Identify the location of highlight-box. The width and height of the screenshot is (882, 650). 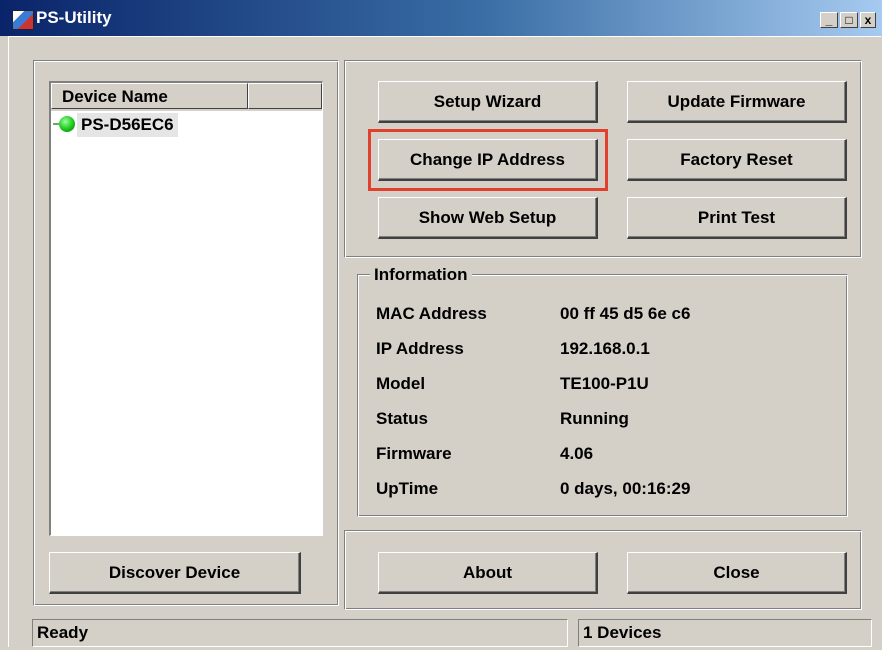
(488, 160).